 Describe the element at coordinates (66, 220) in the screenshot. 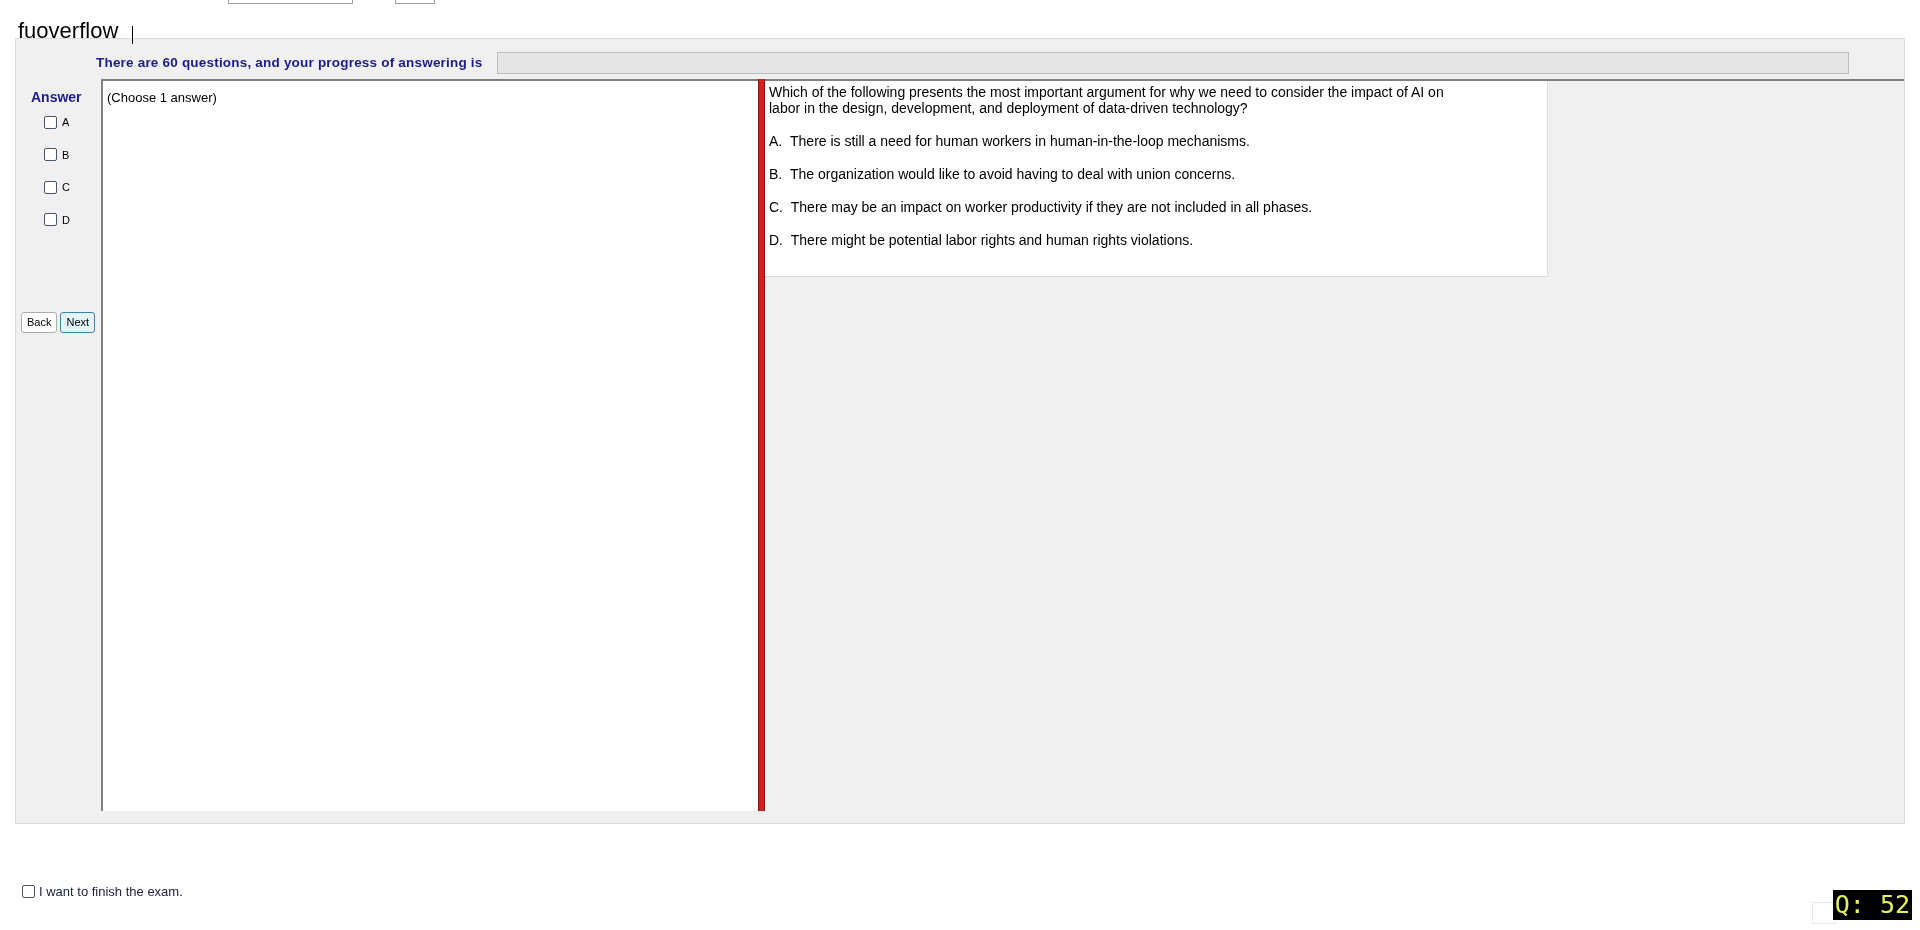

I see `option-label: D` at that location.